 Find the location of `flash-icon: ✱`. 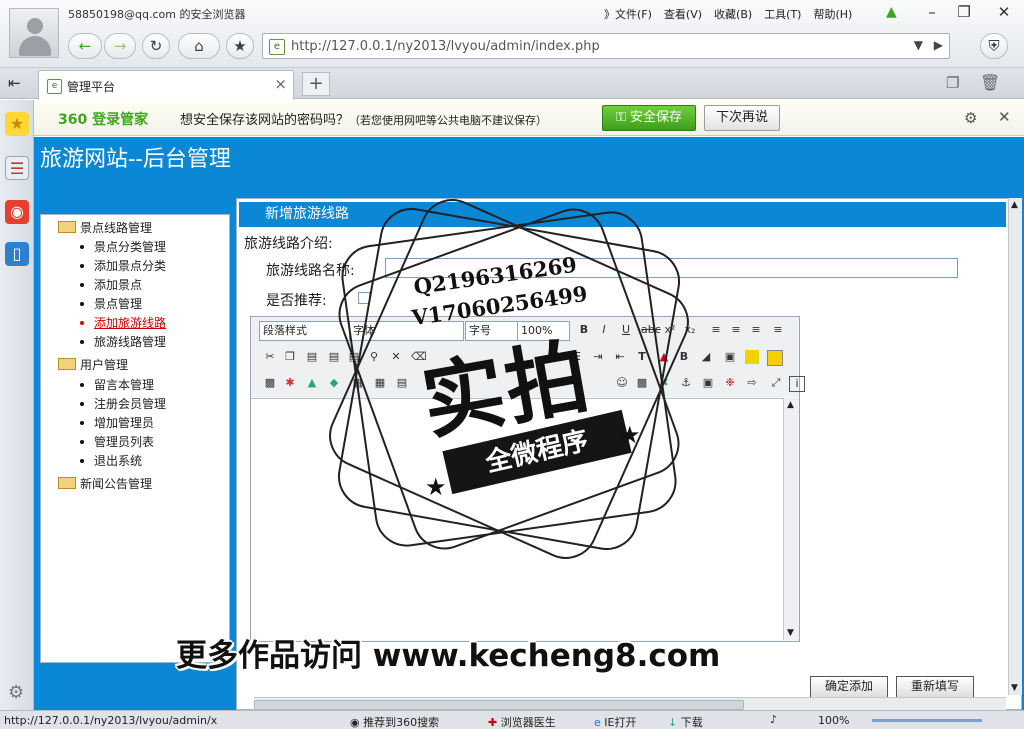

flash-icon: ✱ is located at coordinates (290, 383).